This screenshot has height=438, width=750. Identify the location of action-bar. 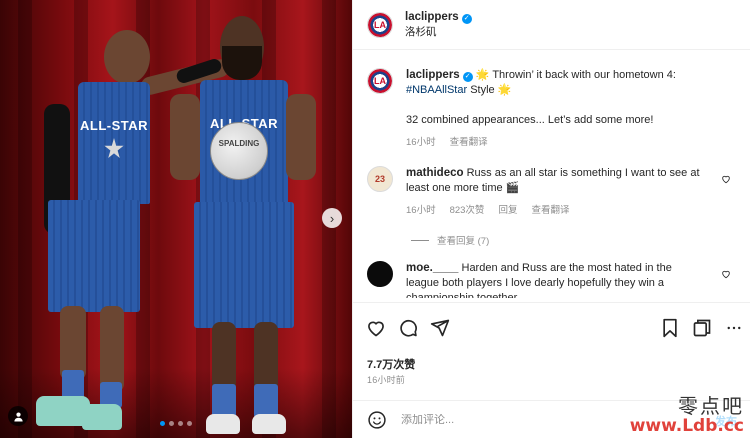
(551, 327).